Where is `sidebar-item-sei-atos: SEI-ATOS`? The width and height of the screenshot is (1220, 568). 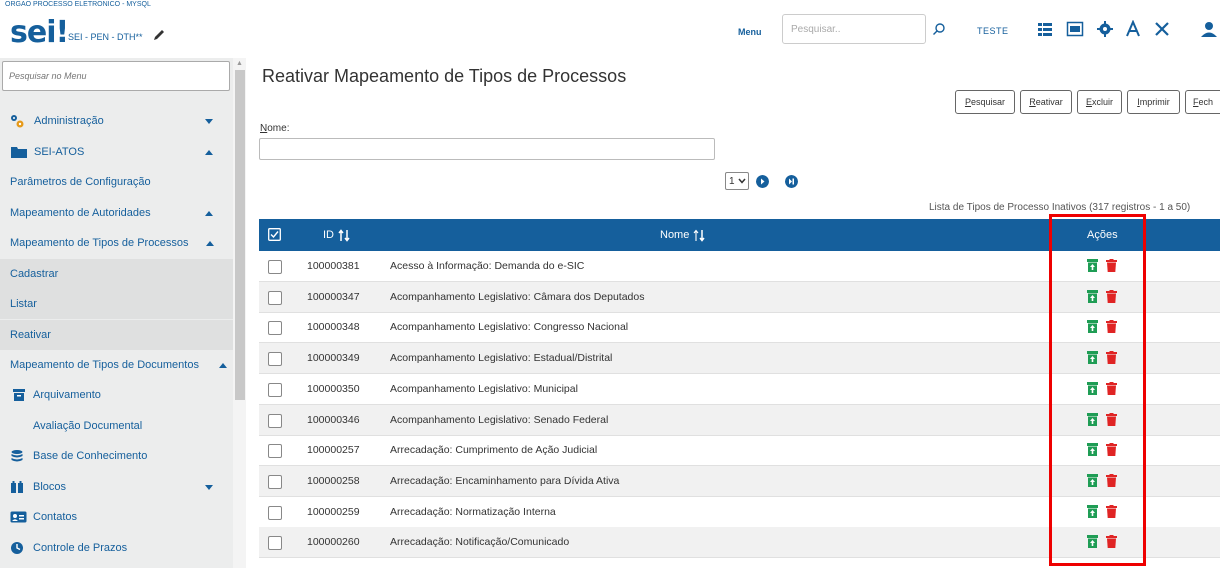
sidebar-item-sei-atos: SEI-ATOS is located at coordinates (116, 152).